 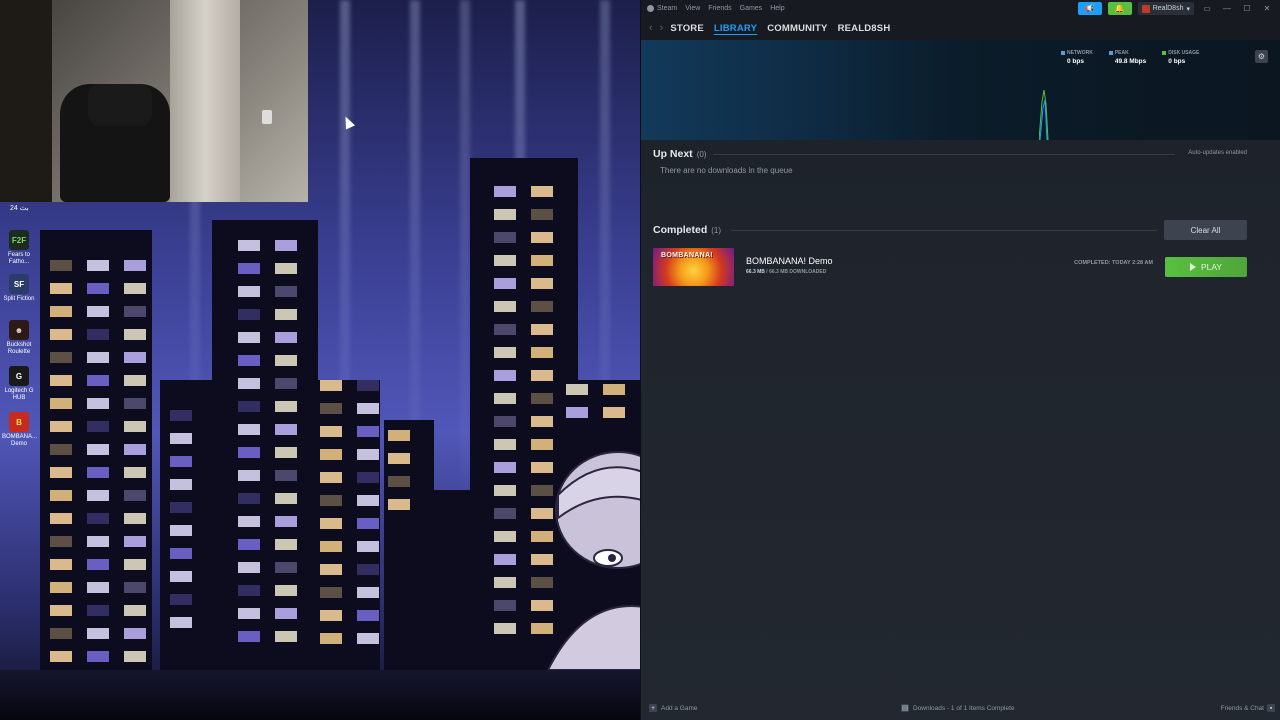 I want to click on broadcast-button: 📢, so click(x=1089, y=8).